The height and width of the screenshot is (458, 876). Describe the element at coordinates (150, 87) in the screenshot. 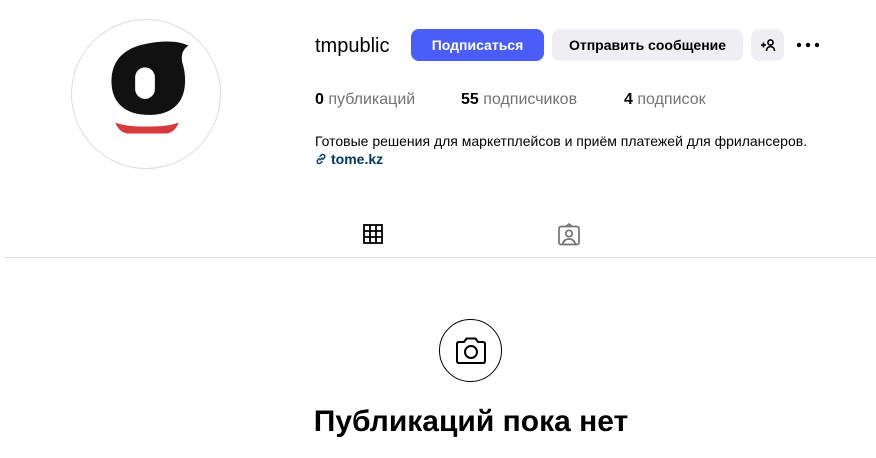

I see `brand-logo-icon` at that location.